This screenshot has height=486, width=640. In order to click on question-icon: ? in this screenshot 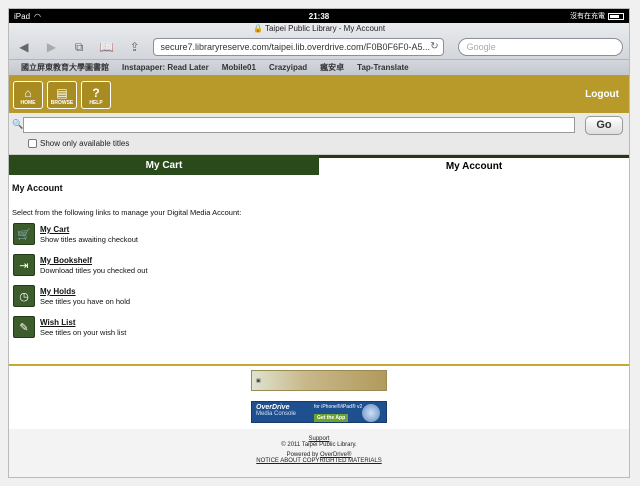, I will do `click(96, 92)`.